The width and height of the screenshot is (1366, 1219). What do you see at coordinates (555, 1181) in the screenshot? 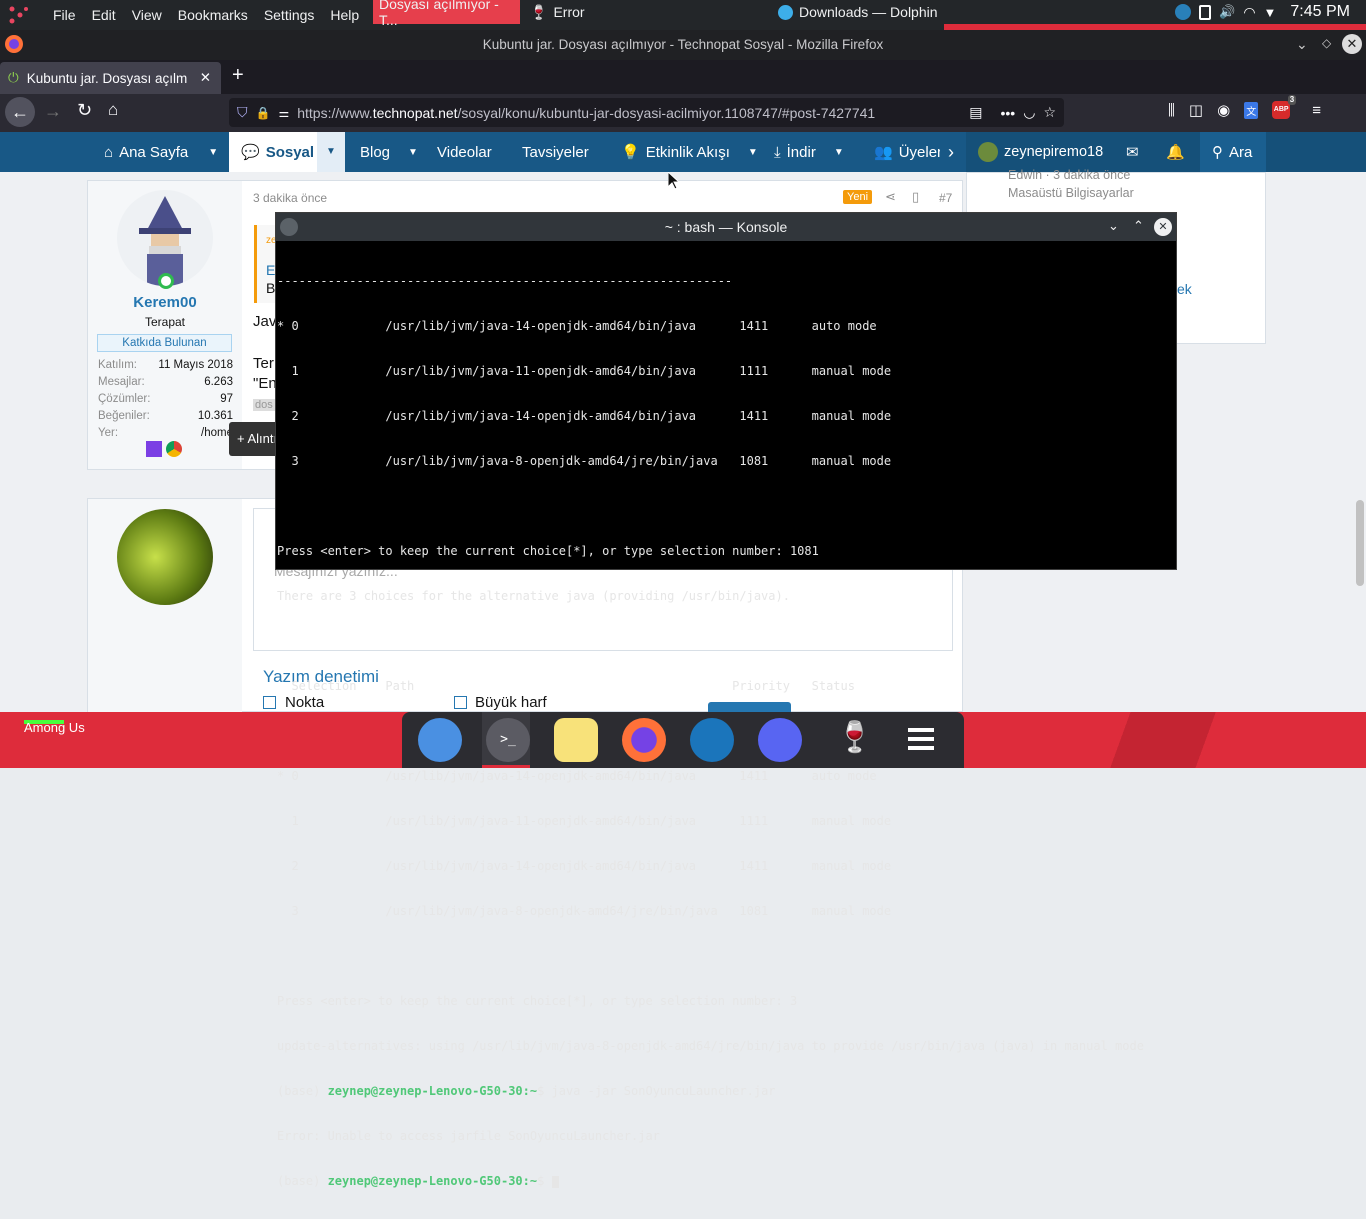
I see `cursor` at bounding box center [555, 1181].